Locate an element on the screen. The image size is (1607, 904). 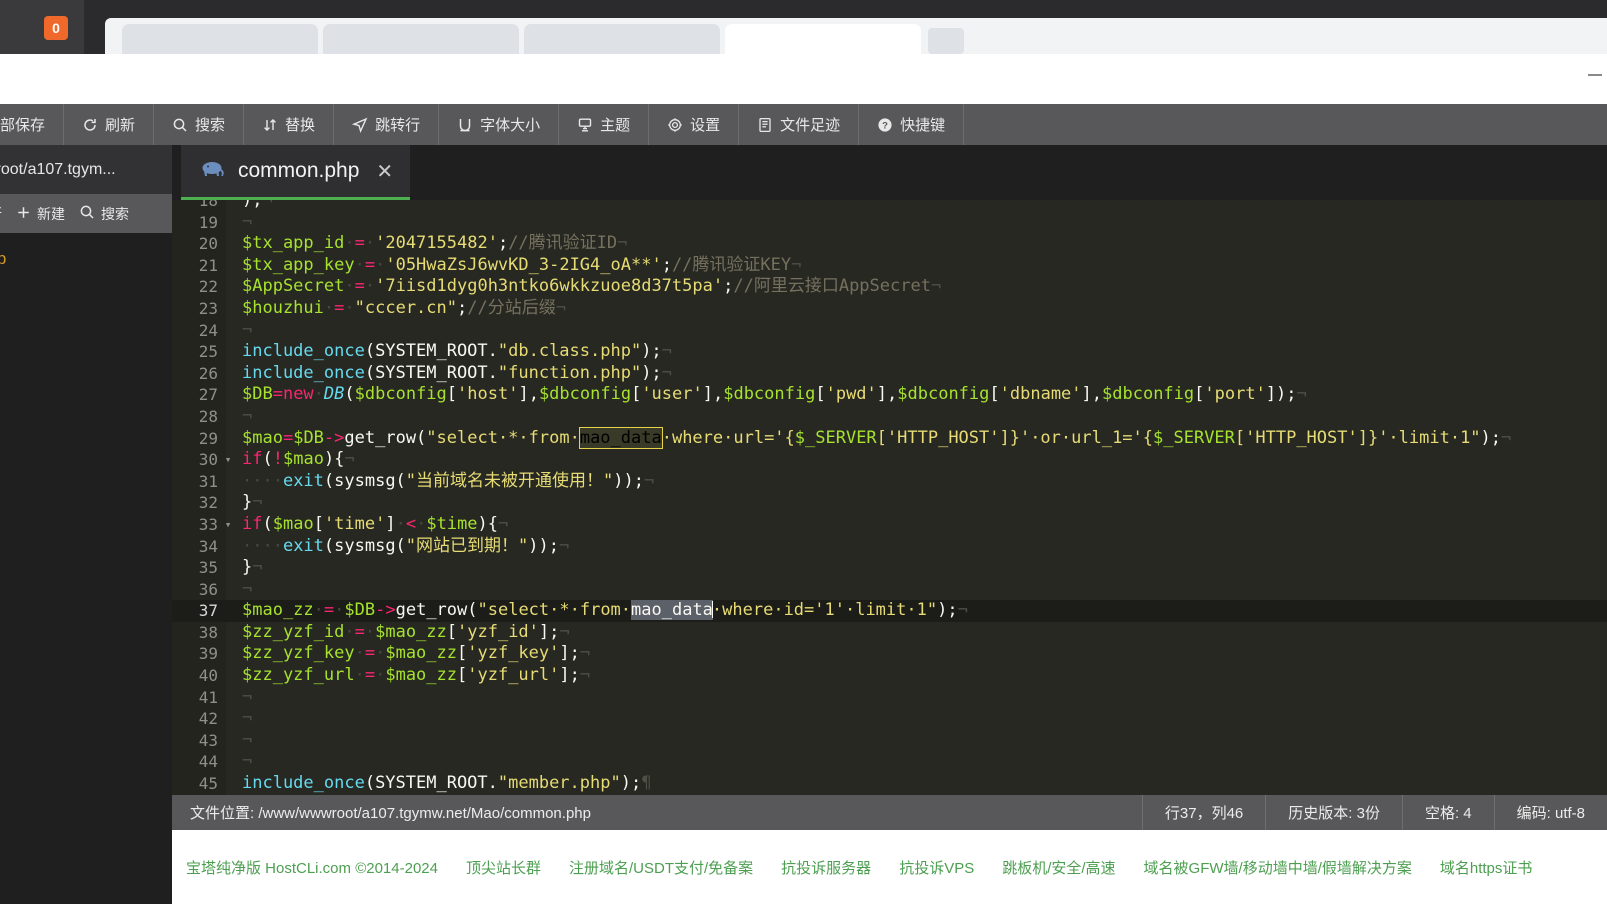
status-cell: 历史版本: 3份 is located at coordinates (1333, 812).